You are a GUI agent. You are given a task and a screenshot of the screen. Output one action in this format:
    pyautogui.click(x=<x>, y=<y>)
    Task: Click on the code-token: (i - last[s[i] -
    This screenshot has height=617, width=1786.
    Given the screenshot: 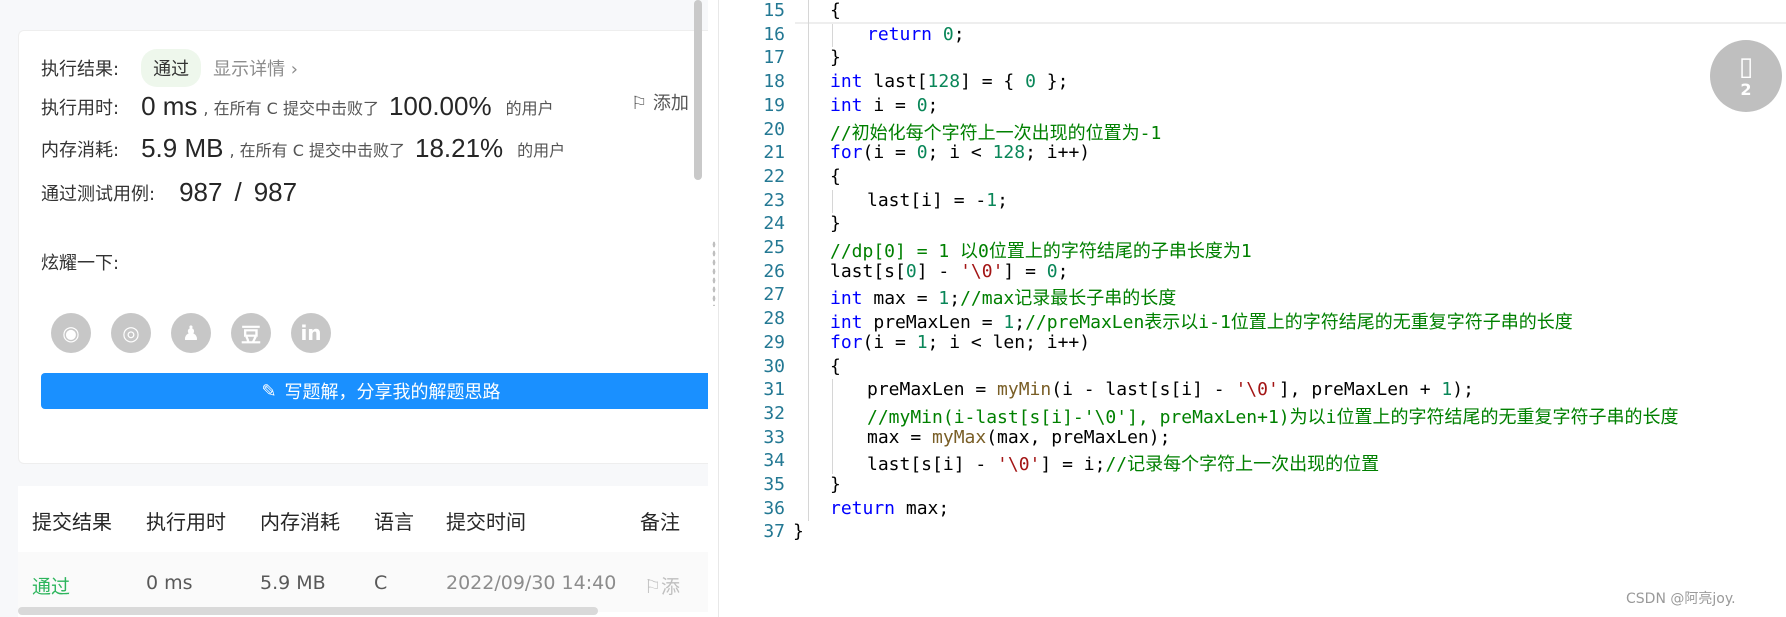 What is the action you would take?
    pyautogui.click(x=1143, y=390)
    